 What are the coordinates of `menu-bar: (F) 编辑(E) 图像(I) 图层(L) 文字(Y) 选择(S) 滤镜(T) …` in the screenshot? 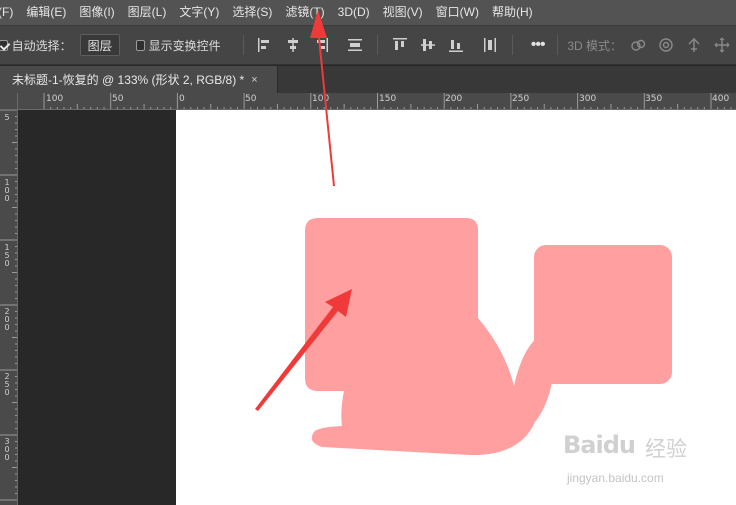 It's located at (368, 12).